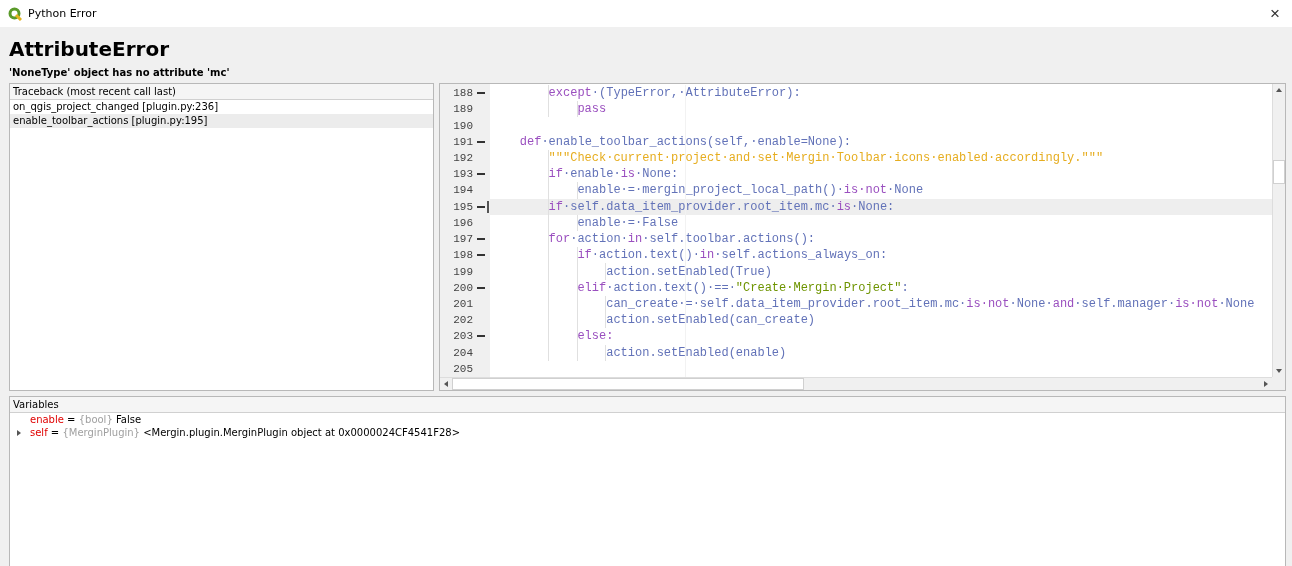 Image resolution: width=1292 pixels, height=566 pixels. Describe the element at coordinates (462, 222) in the screenshot. I see `line-number: 196` at that location.